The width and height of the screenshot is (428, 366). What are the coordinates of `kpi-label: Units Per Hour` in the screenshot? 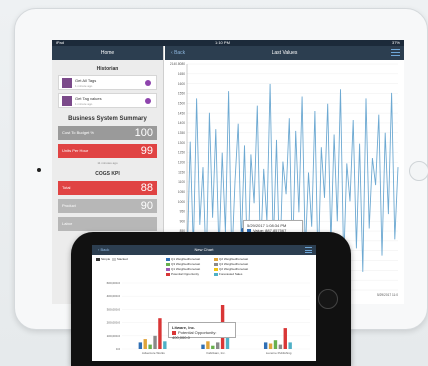 It's located at (75, 150).